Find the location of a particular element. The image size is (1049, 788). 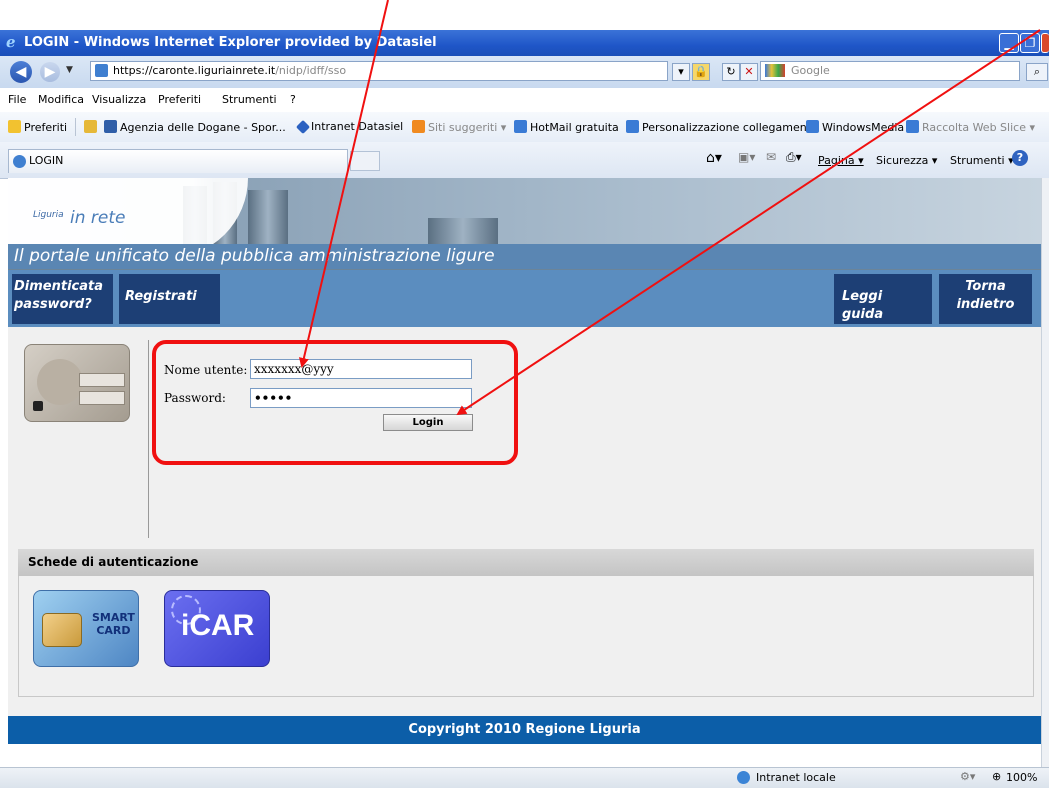

annotation-arrow-username is located at coordinates (343, 184).